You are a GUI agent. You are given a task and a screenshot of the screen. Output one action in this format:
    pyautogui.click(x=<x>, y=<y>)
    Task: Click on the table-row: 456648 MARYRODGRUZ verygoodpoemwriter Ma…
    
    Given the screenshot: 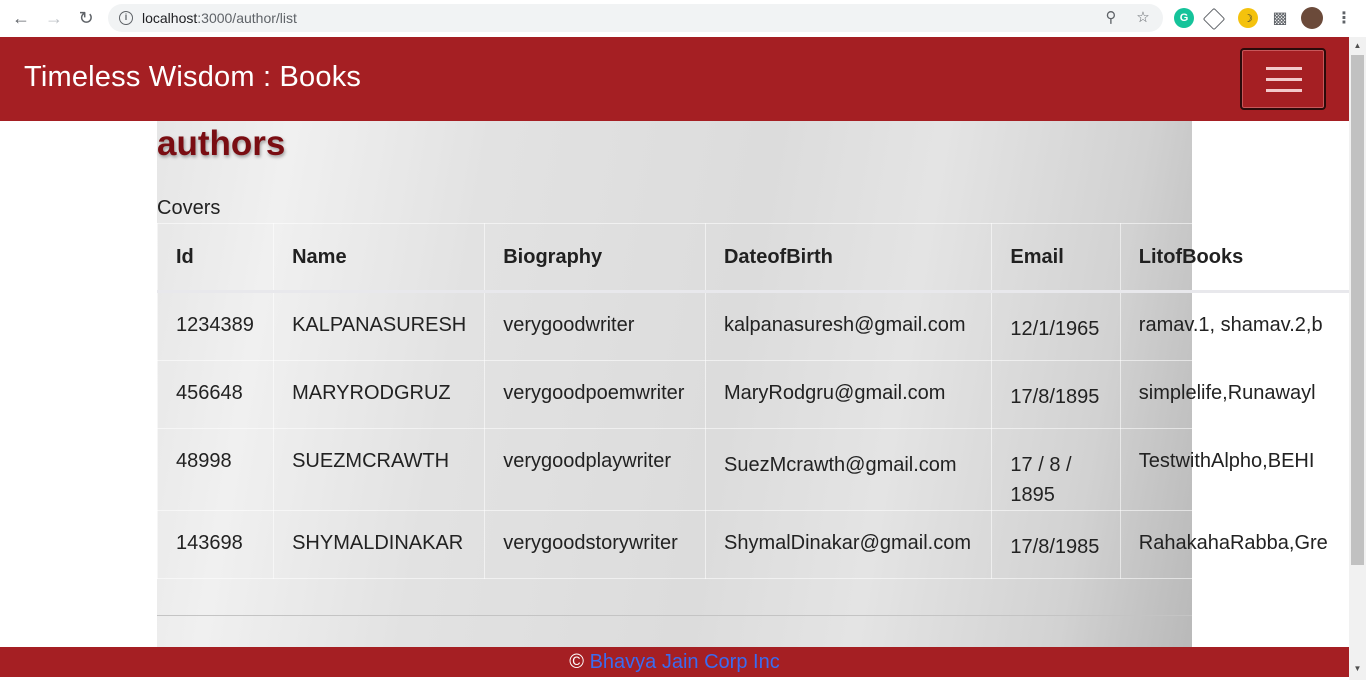 What is the action you would take?
    pyautogui.click(x=753, y=394)
    